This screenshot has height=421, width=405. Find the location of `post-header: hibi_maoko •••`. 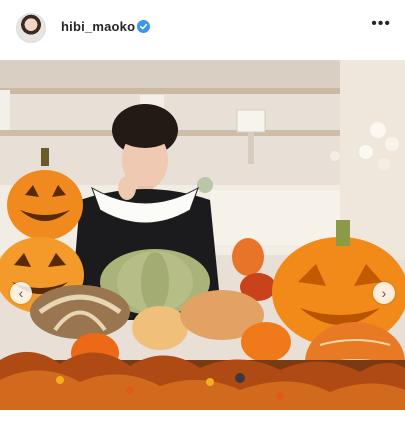

post-header: hibi_maoko ••• is located at coordinates (202, 28).